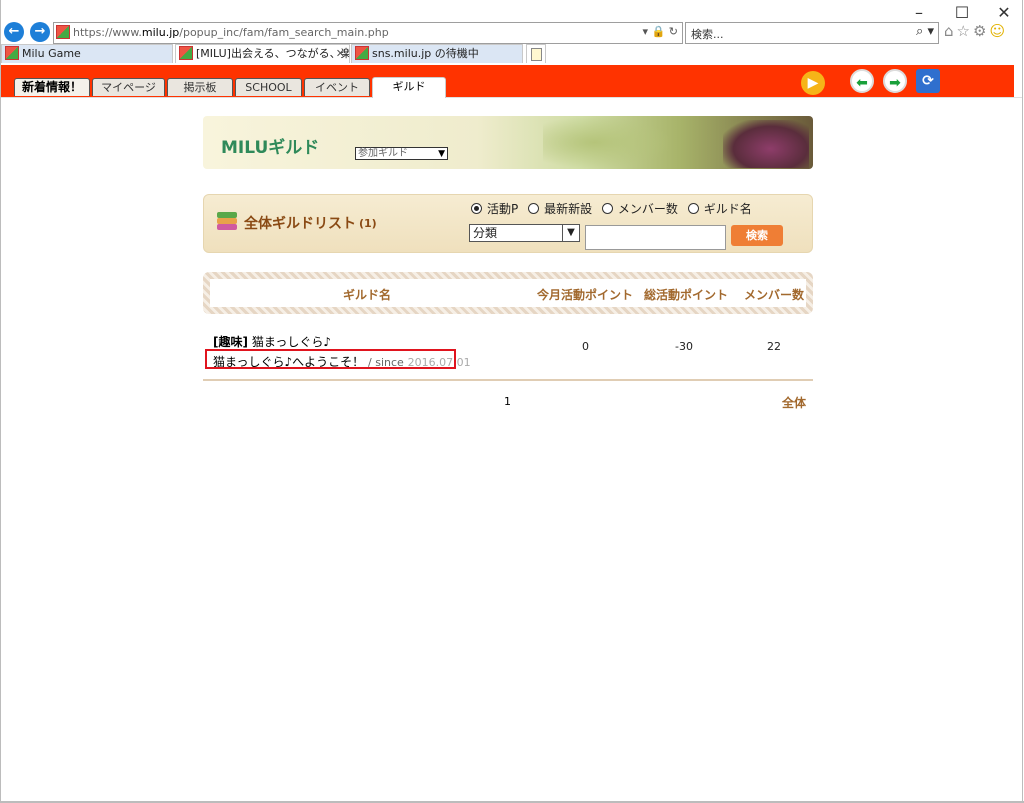 This screenshot has width=1024, height=803. I want to click on show-all-link: 全体, so click(794, 402).